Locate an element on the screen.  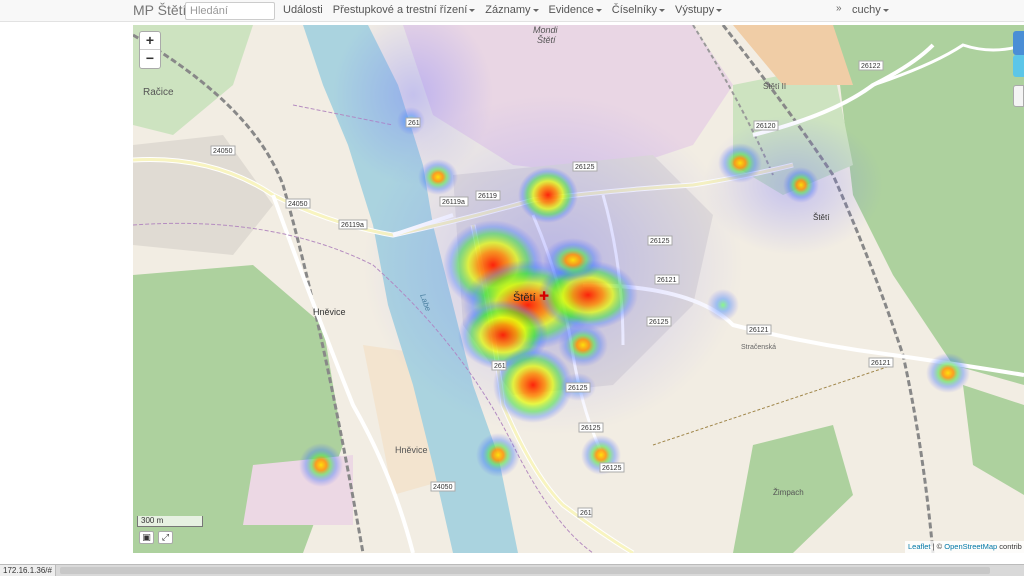
place-label: Štětí II is located at coordinates (774, 86).